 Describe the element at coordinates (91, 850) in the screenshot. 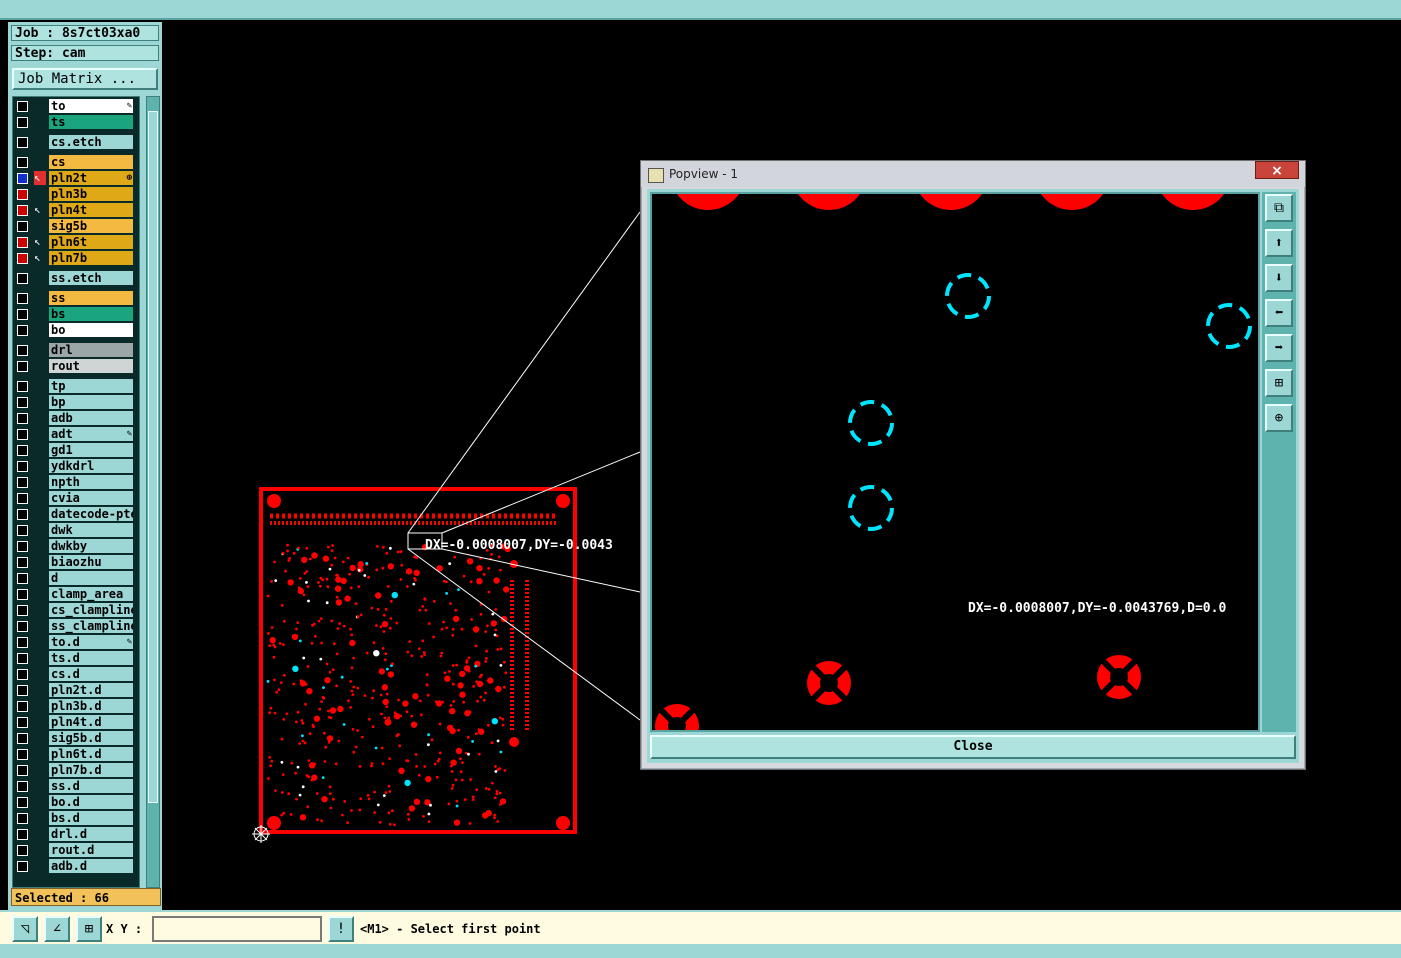

I see `layer-name: rout.d` at that location.